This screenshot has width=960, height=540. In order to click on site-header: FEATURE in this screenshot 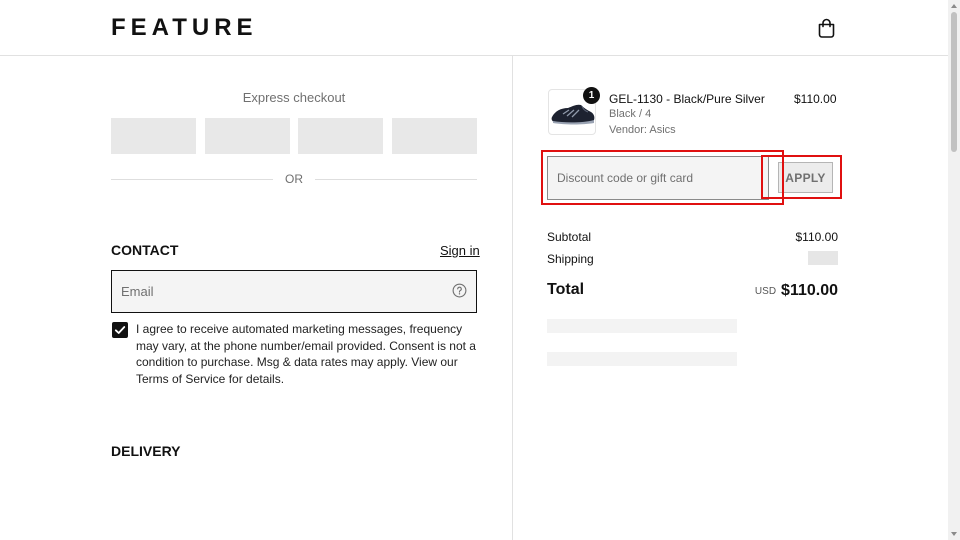, I will do `click(474, 28)`.